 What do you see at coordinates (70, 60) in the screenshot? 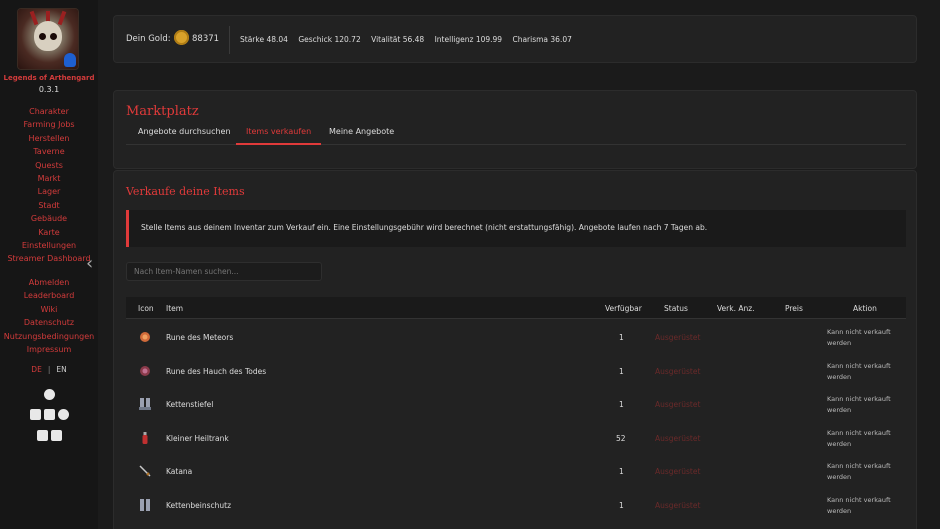
I see `user-badge-icon` at bounding box center [70, 60].